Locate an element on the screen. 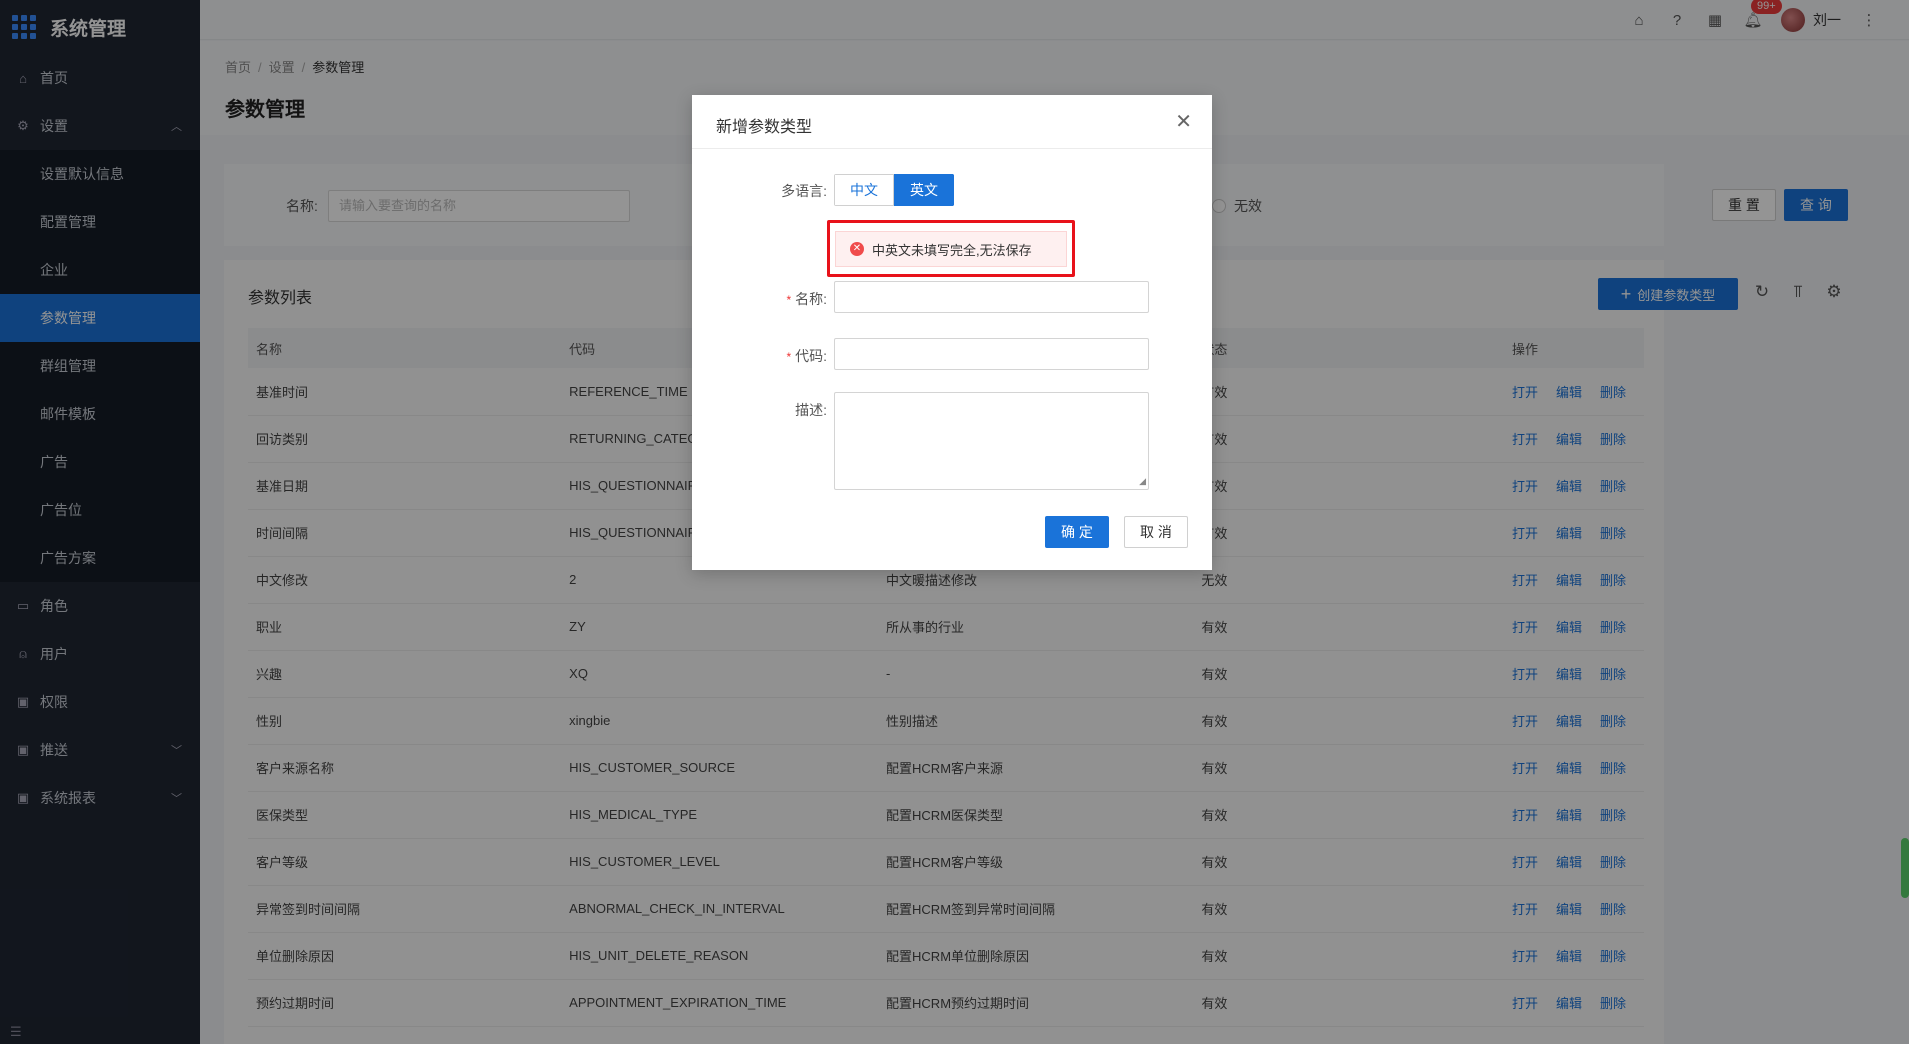 This screenshot has width=1909, height=1044. lang-label: 多语言: is located at coordinates (804, 191).